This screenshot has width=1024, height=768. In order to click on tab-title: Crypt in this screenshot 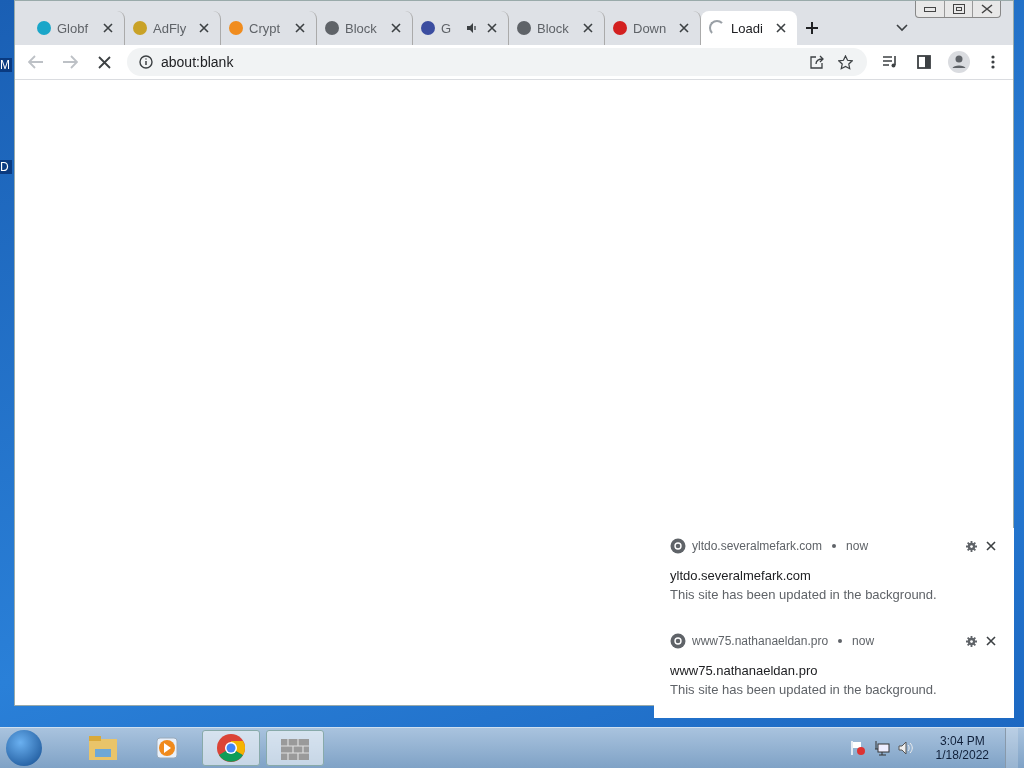, I will do `click(265, 28)`.